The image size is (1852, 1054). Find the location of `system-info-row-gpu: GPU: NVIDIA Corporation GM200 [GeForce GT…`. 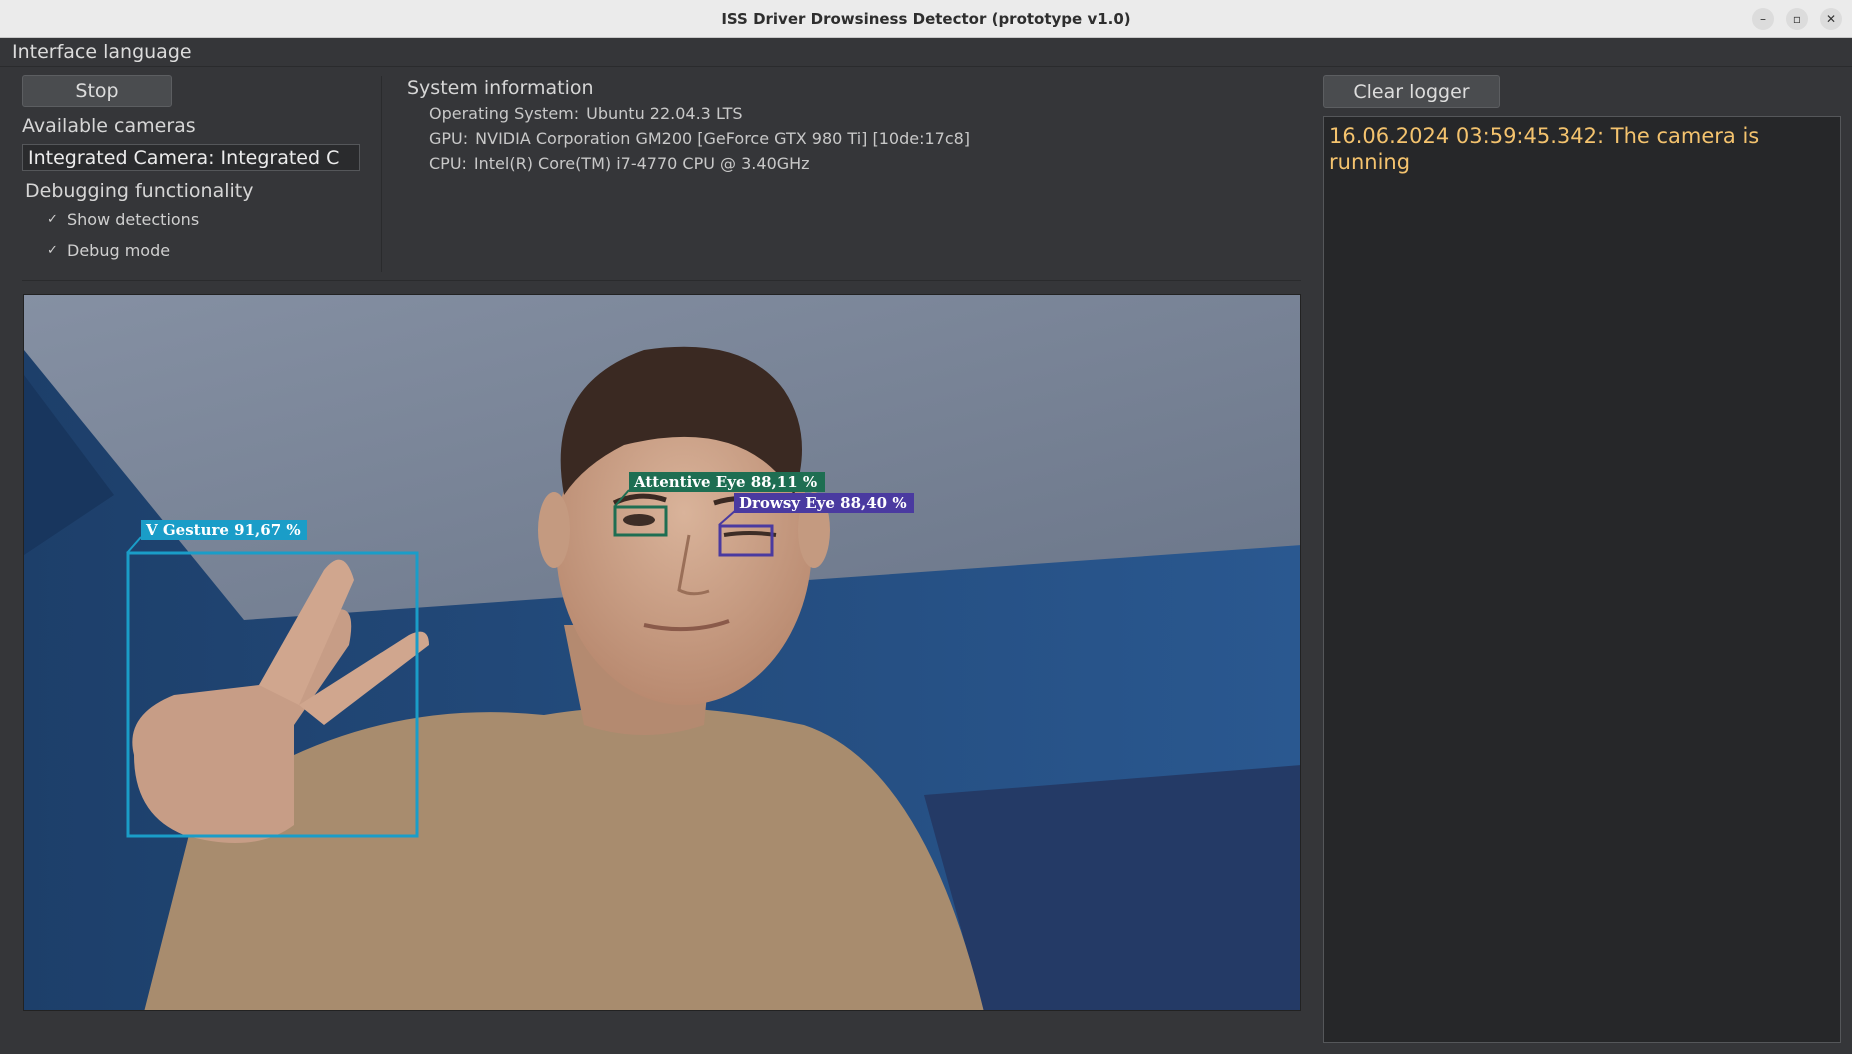

system-info-row-gpu: GPU: NVIDIA Corporation GM200 [GeForce GT… is located at coordinates (699, 138).